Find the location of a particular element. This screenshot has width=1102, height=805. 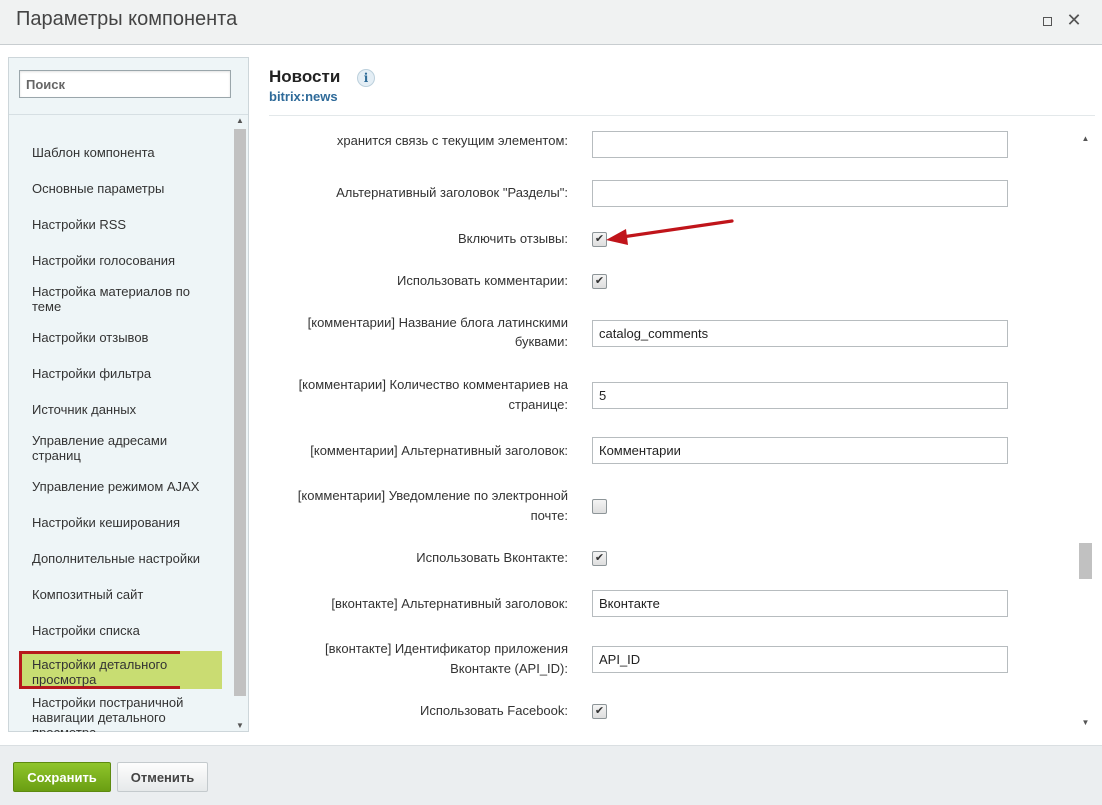

vk-title-field: Вконтакте is located at coordinates (800, 603).